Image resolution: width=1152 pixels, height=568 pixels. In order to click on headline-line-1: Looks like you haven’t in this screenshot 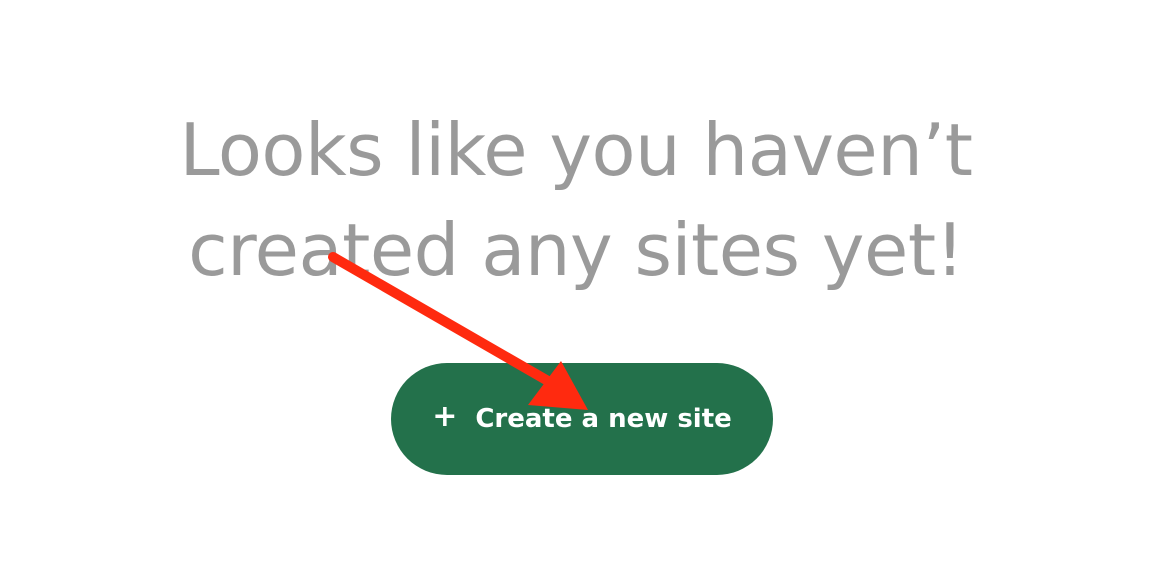, I will do `click(576, 150)`.